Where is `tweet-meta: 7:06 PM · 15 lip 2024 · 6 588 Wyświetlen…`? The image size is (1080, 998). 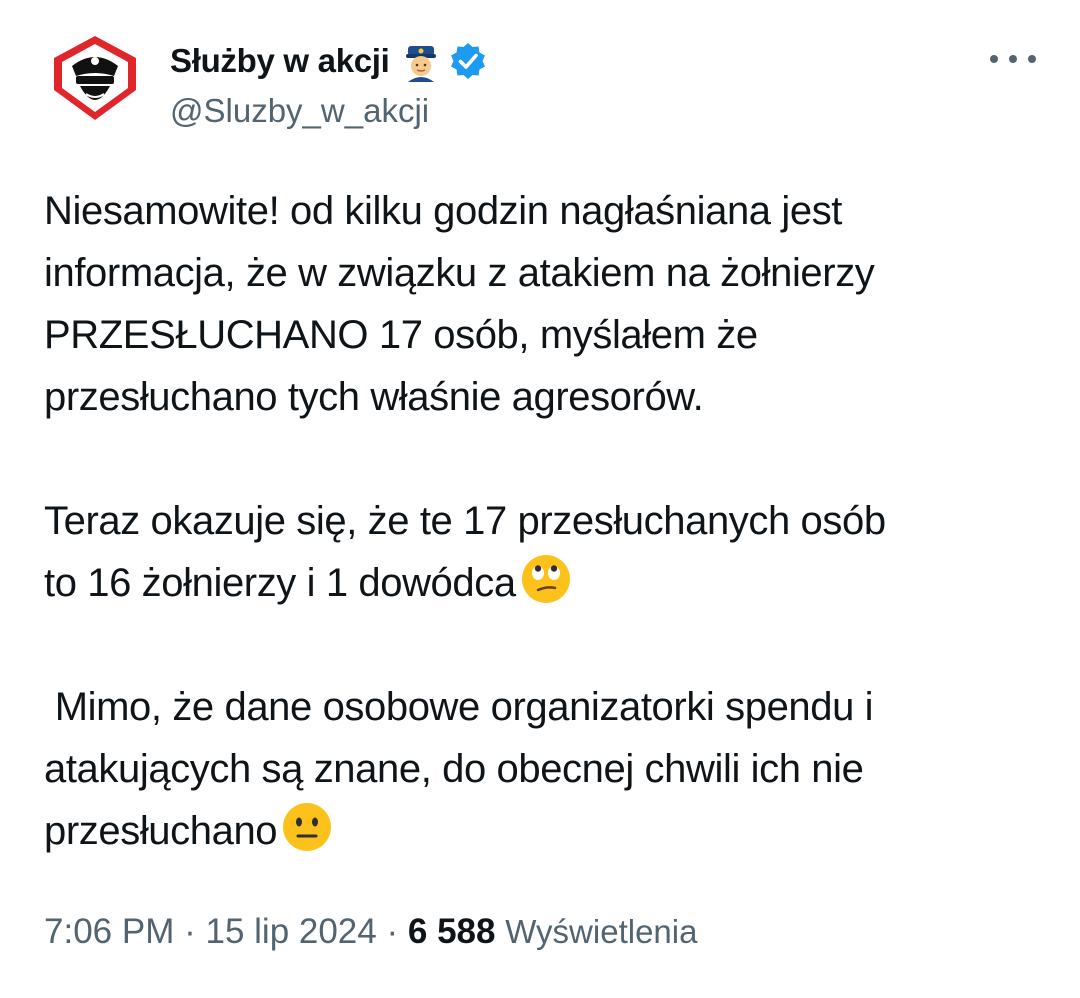 tweet-meta: 7:06 PM · 15 lip 2024 · 6 588 Wyświetlen… is located at coordinates (370, 932).